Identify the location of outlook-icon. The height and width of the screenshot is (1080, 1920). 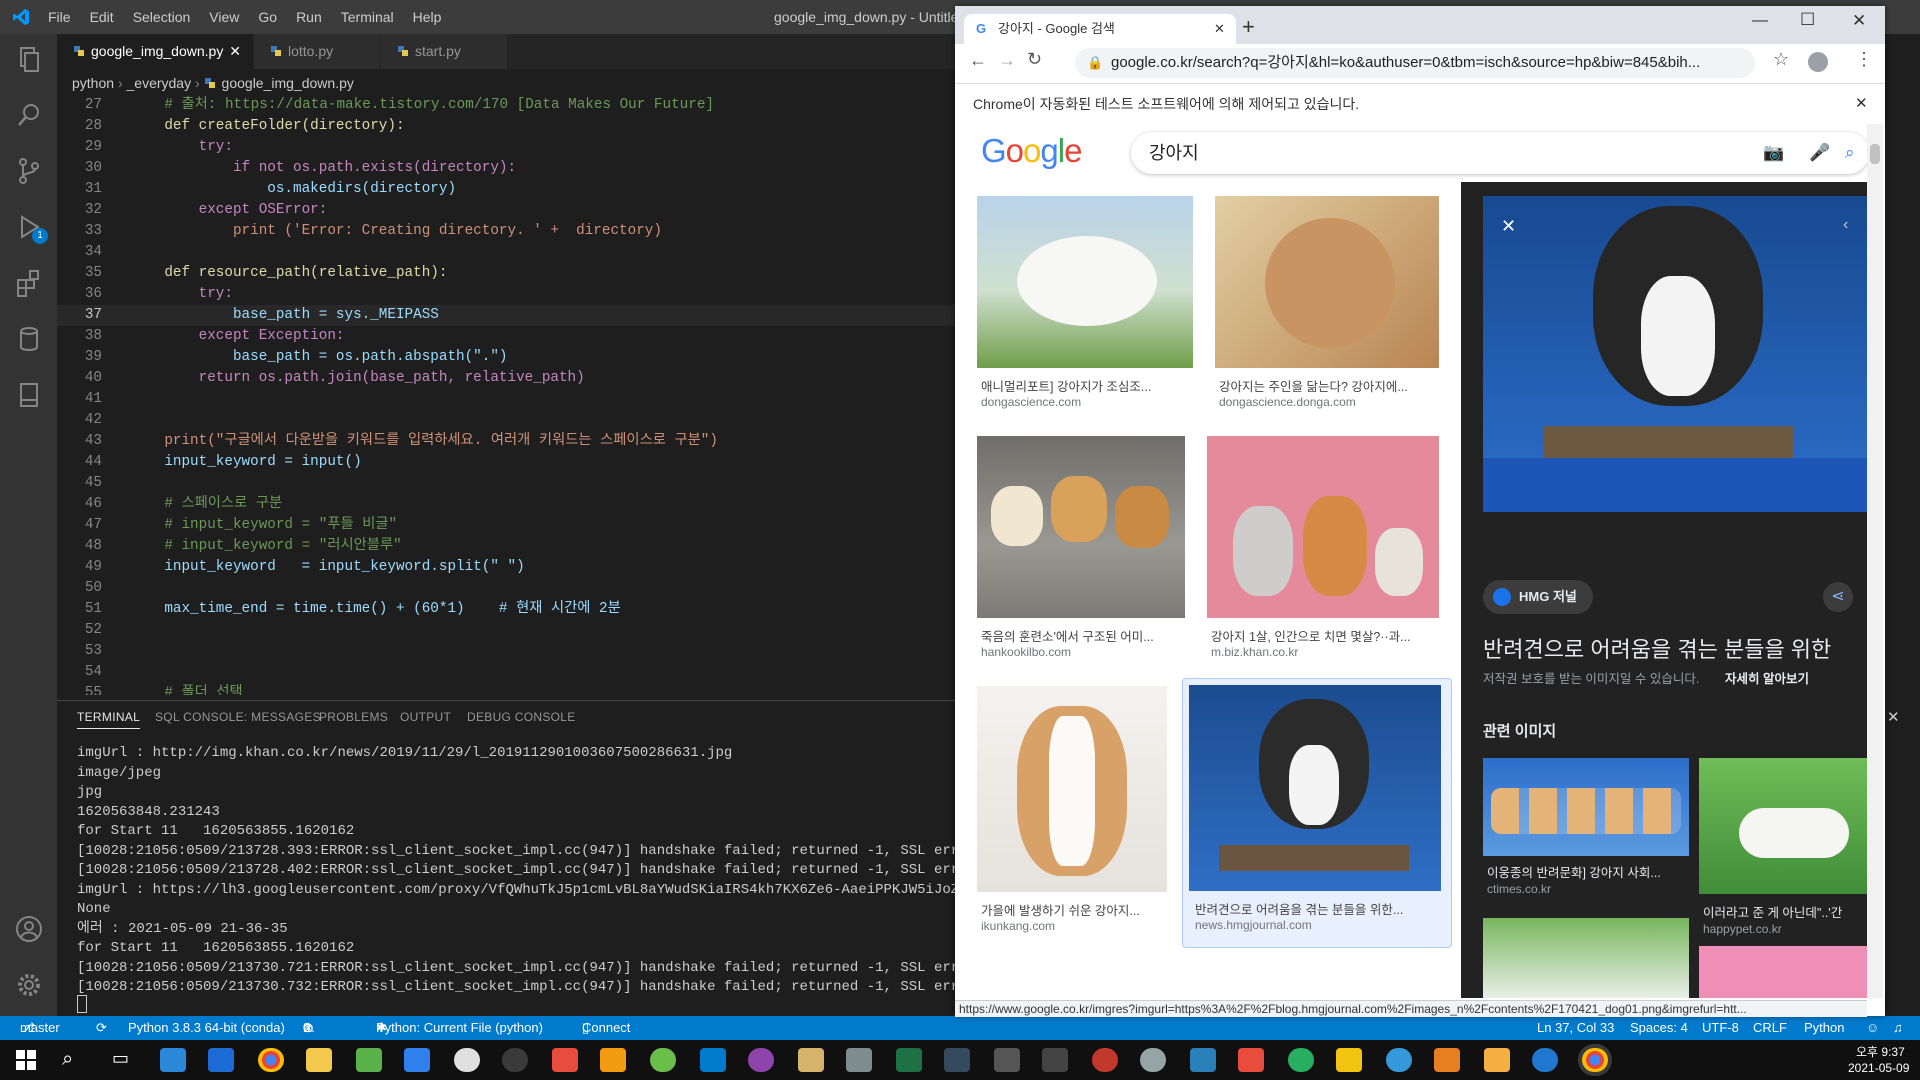
(221, 1060).